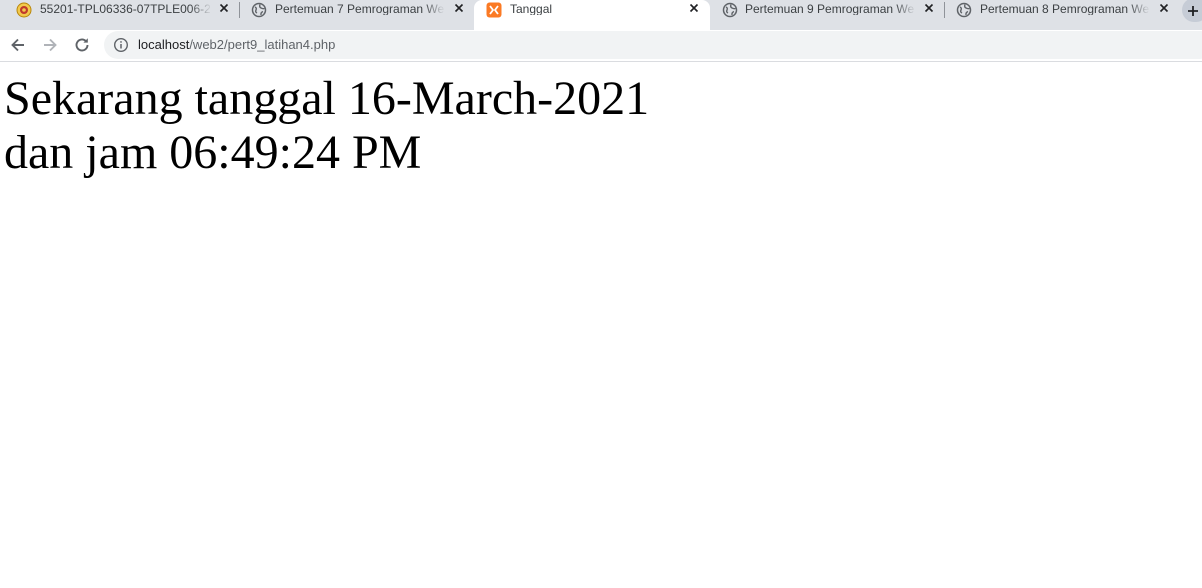 The width and height of the screenshot is (1202, 588). Describe the element at coordinates (1065, 9) in the screenshot. I see `tab-title: Pertemuan 8 Pemrograman Web` at that location.